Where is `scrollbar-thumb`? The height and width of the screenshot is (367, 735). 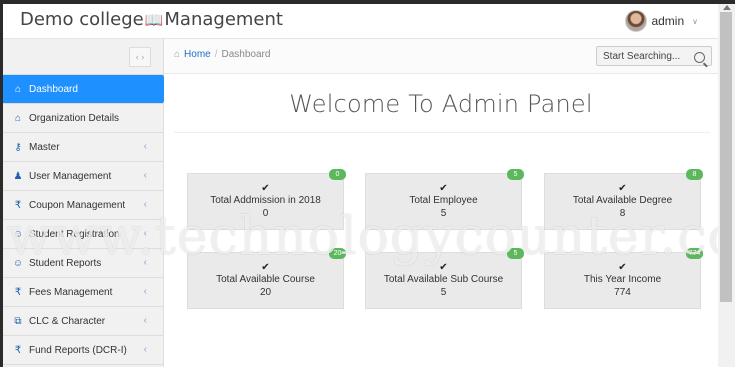
scrollbar-thumb is located at coordinates (726, 157).